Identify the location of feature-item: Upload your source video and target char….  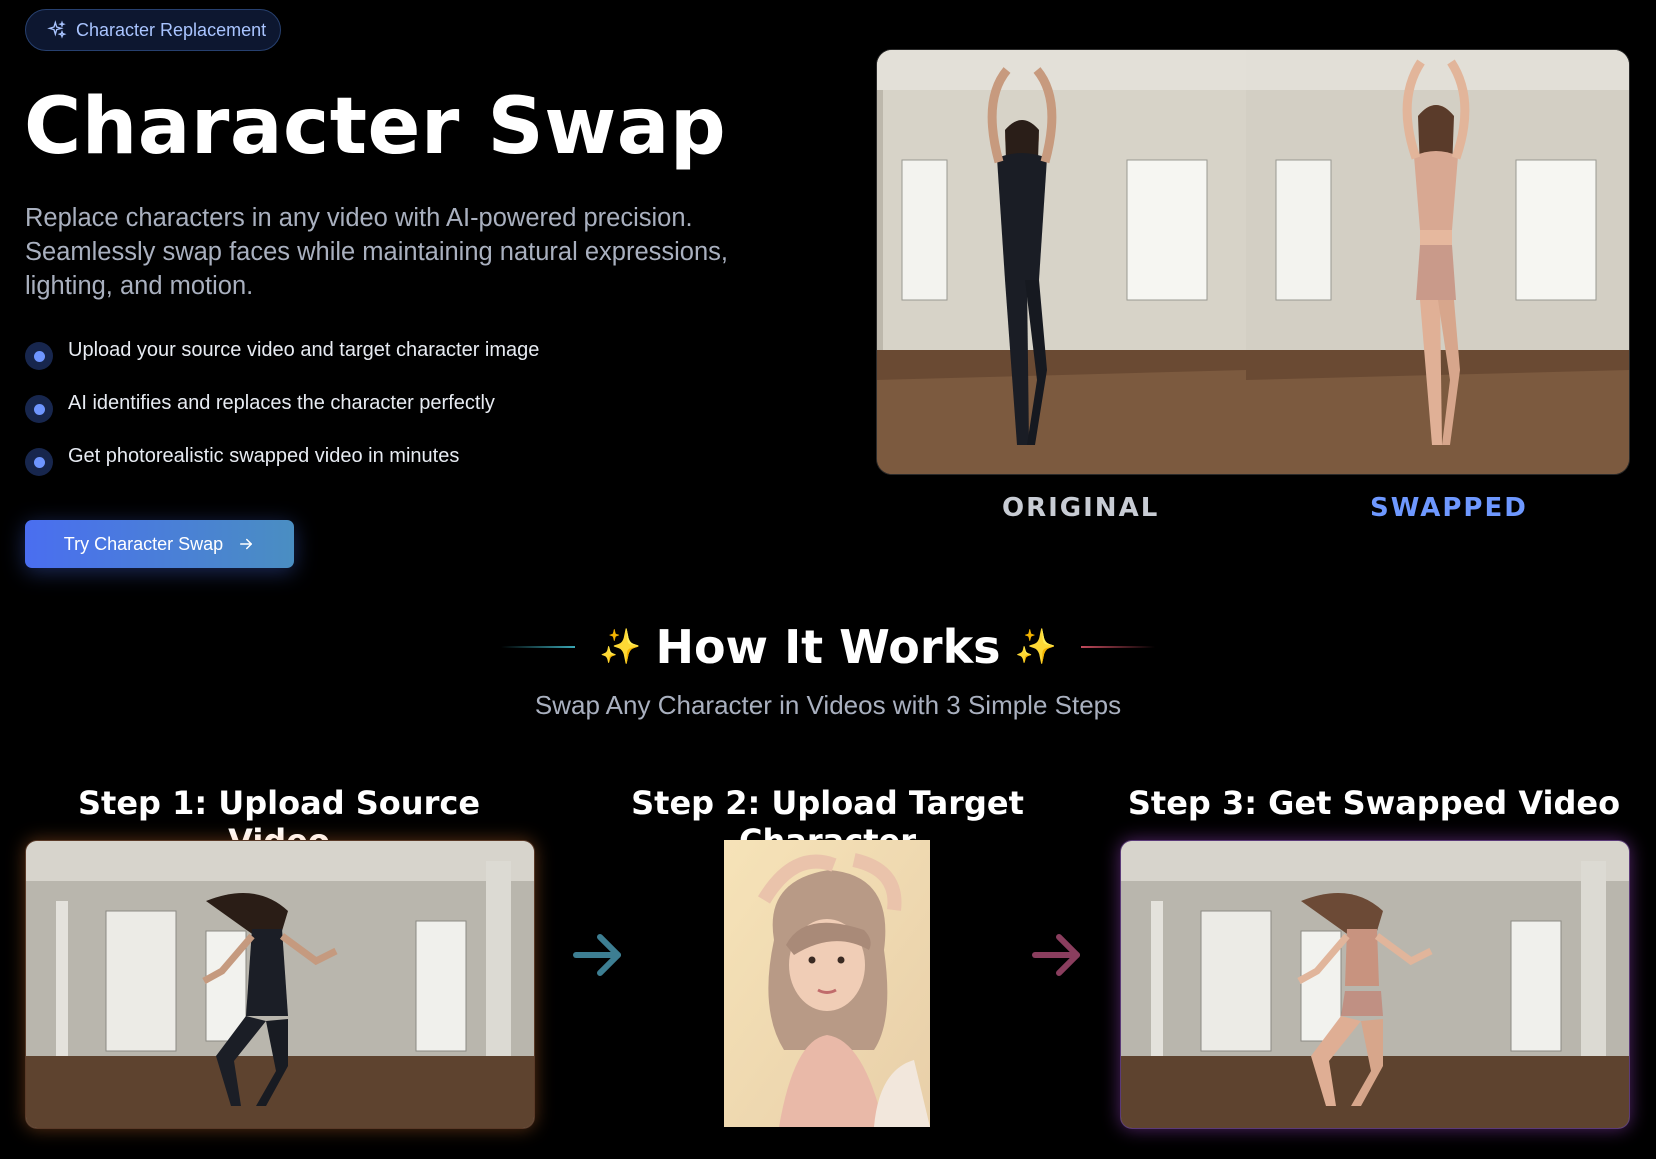
(282, 366).